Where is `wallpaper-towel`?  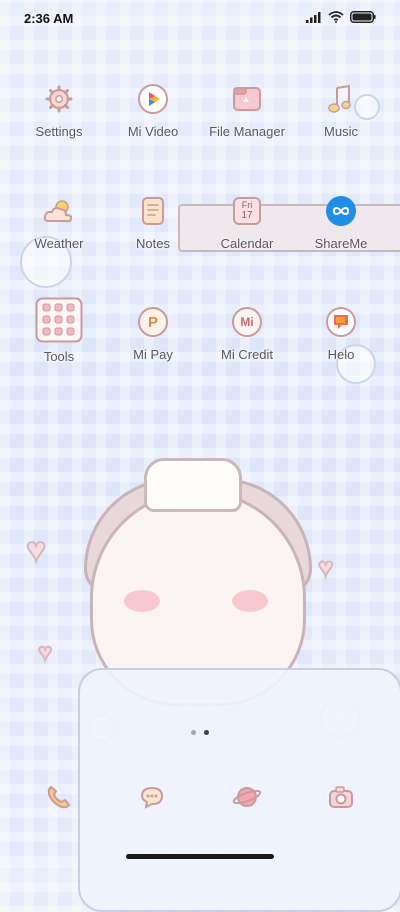 wallpaper-towel is located at coordinates (193, 485).